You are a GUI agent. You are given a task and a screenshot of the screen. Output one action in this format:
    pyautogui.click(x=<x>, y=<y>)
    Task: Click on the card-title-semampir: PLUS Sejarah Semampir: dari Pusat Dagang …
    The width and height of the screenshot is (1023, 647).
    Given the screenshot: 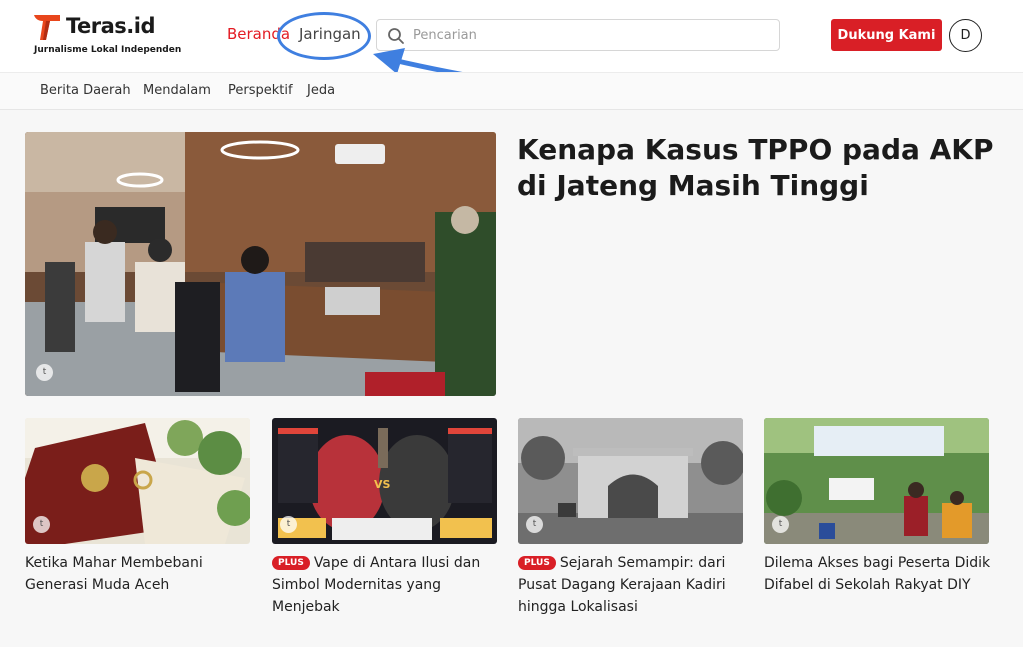 What is the action you would take?
    pyautogui.click(x=632, y=585)
    